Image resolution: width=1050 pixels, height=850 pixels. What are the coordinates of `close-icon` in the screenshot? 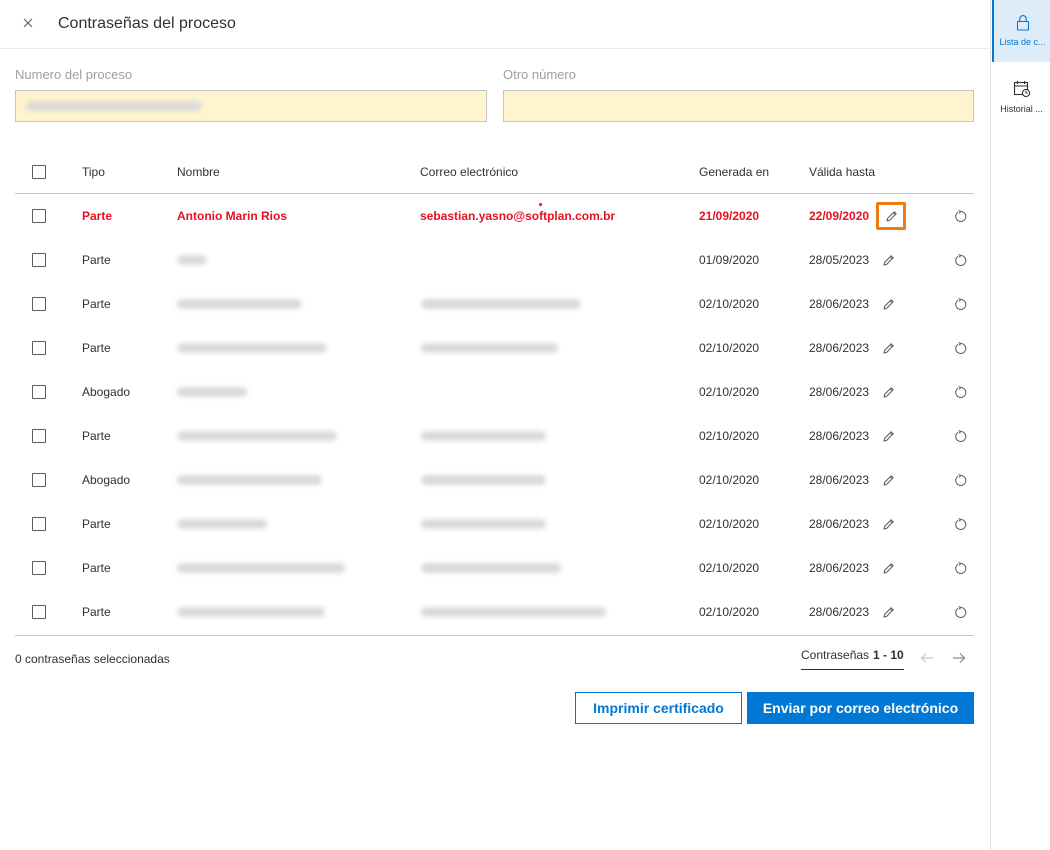 It's located at (28, 23).